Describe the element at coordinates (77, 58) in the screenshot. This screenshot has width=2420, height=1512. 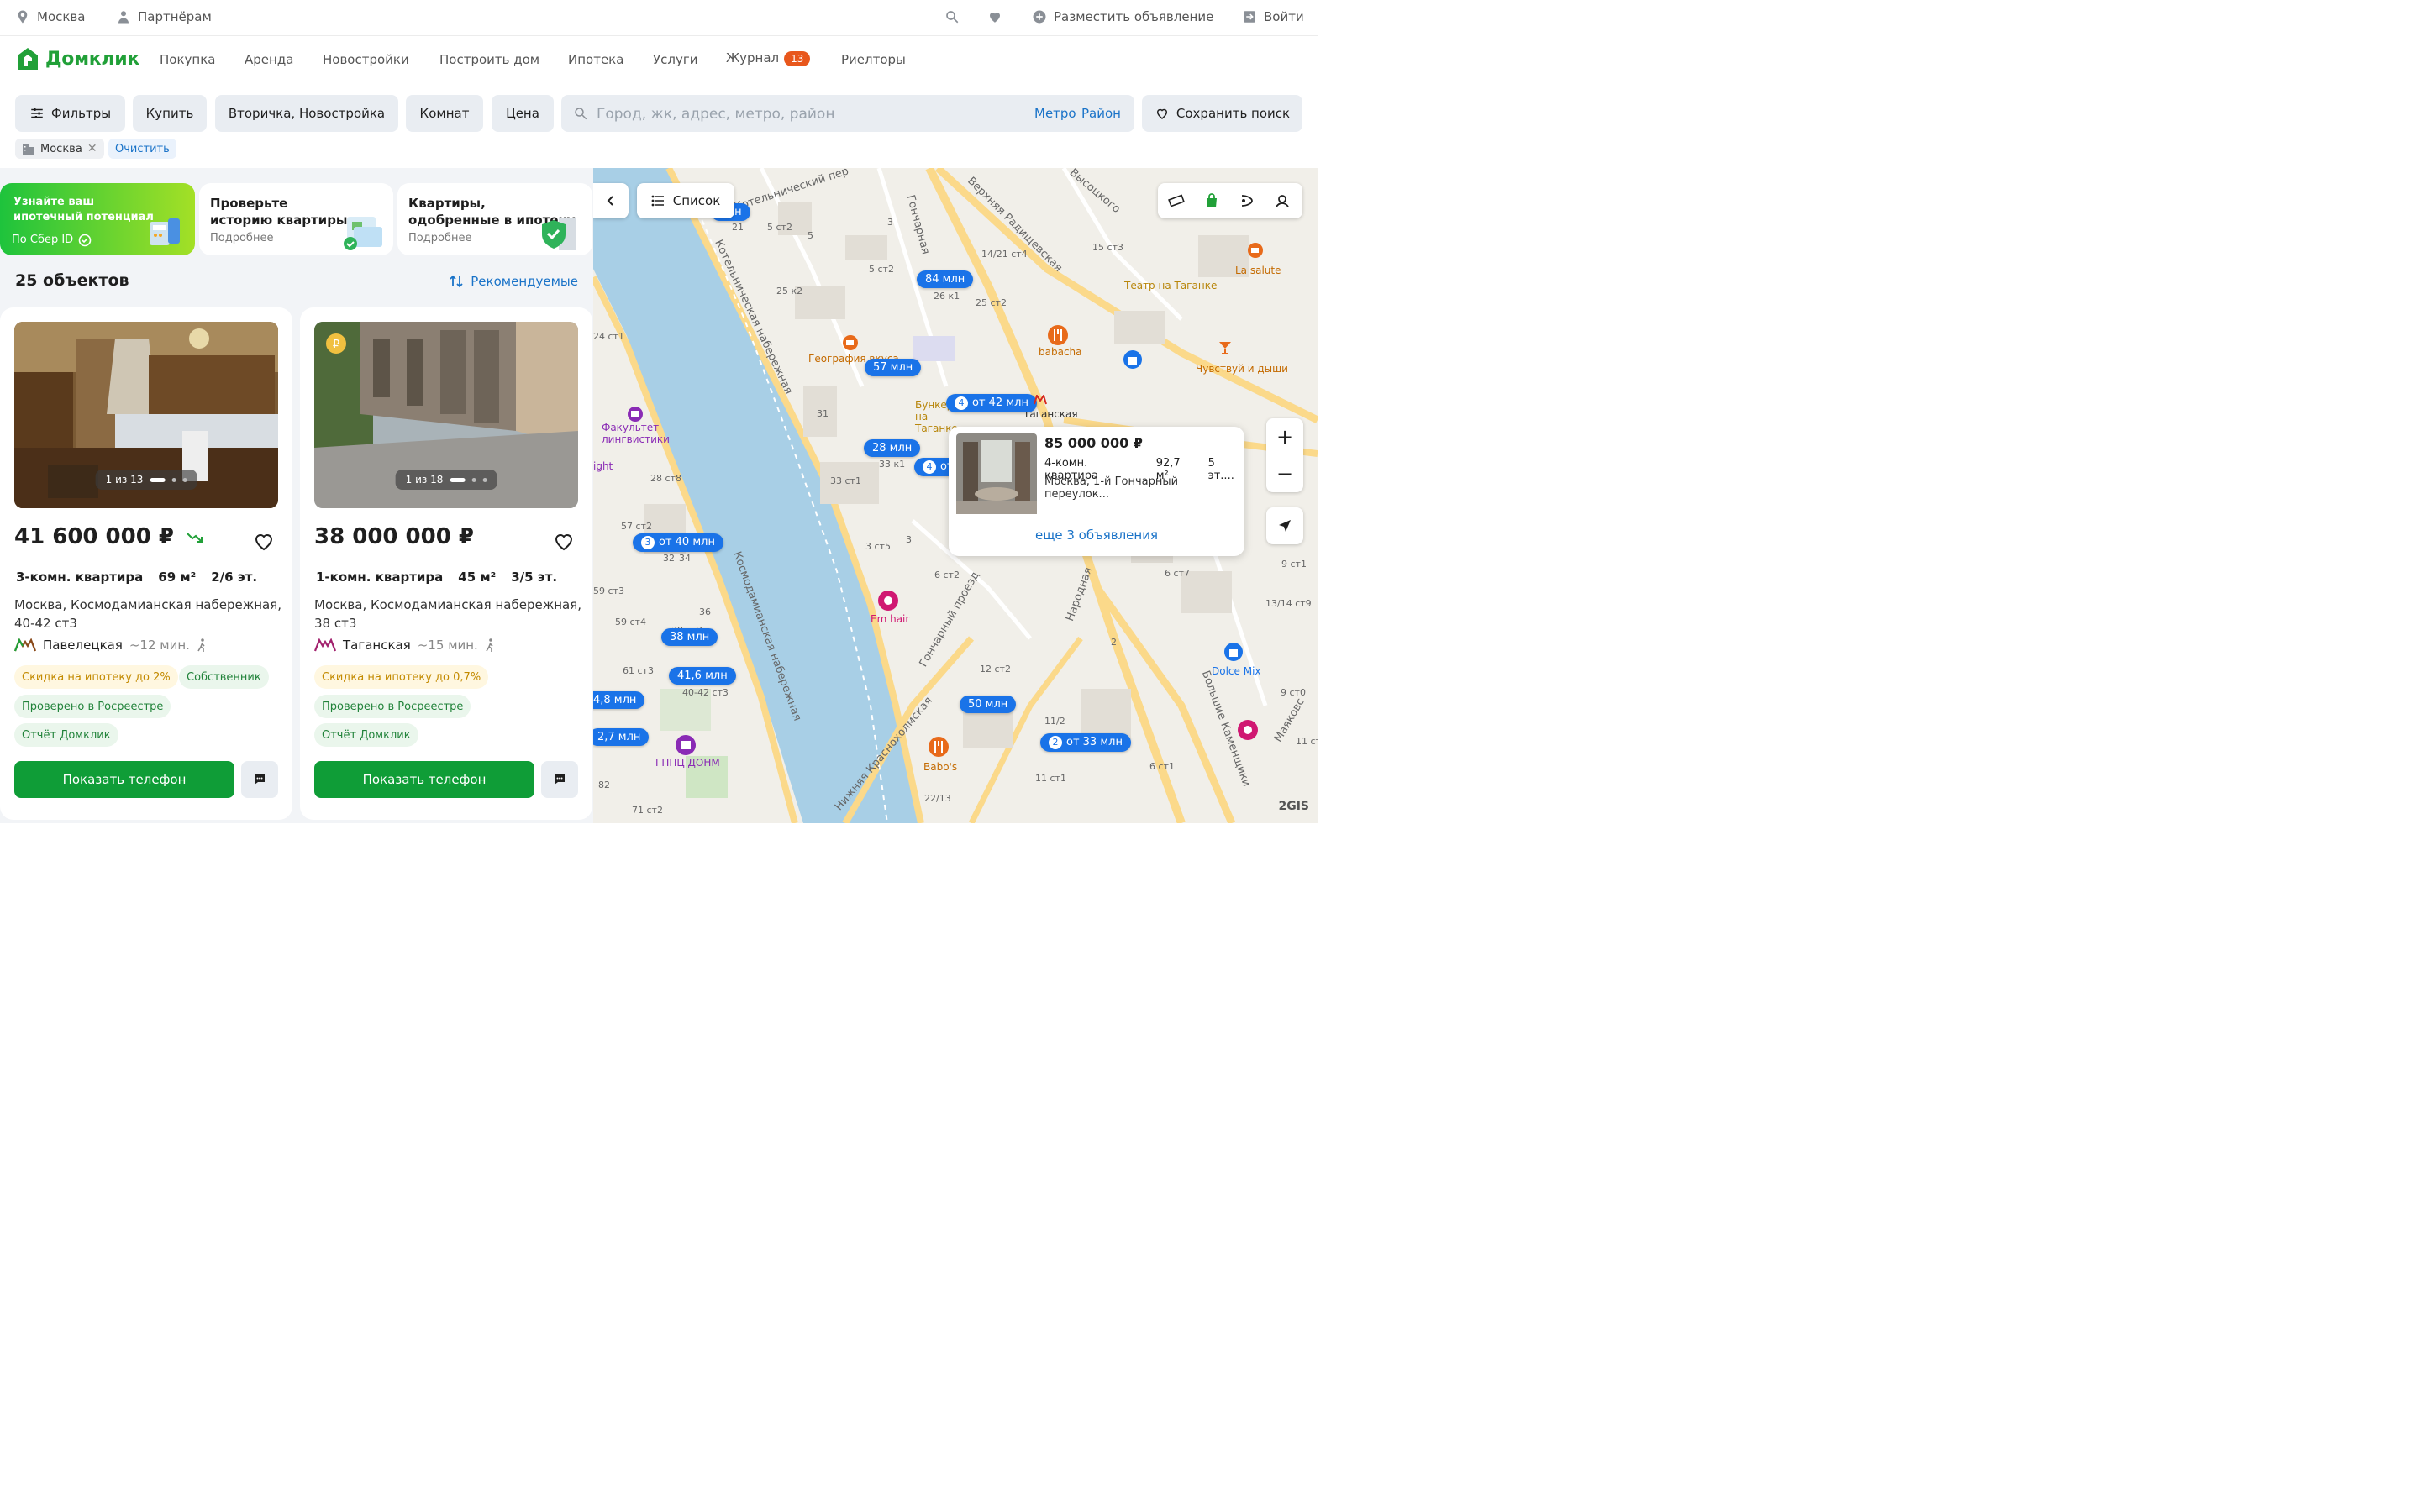
I see `logo: Домклик` at that location.